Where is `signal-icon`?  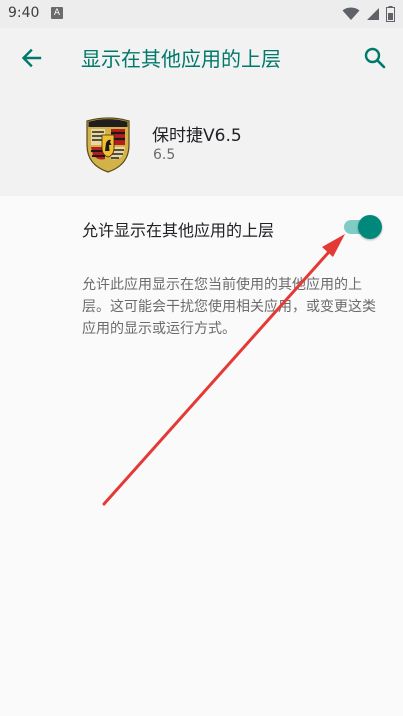 signal-icon is located at coordinates (373, 14).